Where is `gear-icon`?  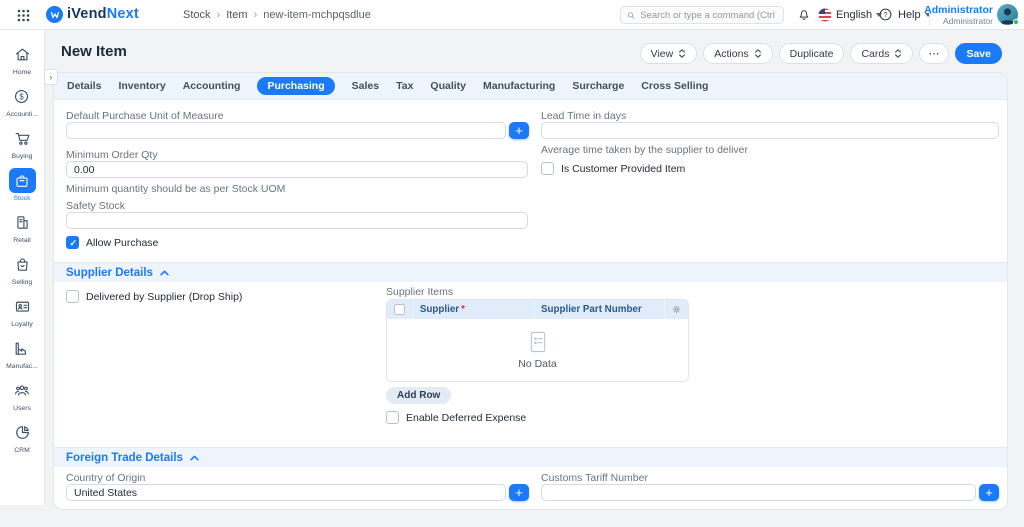 gear-icon is located at coordinates (676, 309).